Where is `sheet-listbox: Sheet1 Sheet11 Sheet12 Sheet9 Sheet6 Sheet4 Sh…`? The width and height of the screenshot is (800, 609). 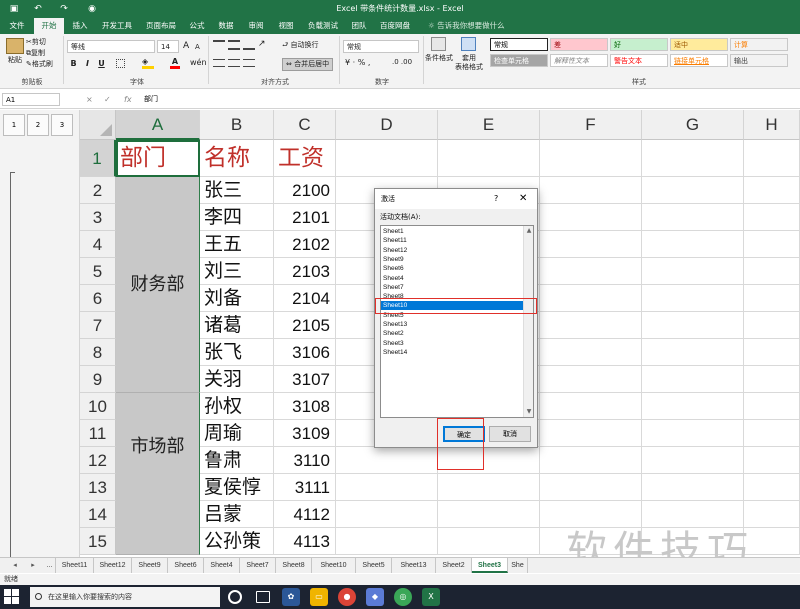 sheet-listbox: Sheet1 Sheet11 Sheet12 Sheet9 Sheet6 Sheet4 Sh… is located at coordinates (457, 321).